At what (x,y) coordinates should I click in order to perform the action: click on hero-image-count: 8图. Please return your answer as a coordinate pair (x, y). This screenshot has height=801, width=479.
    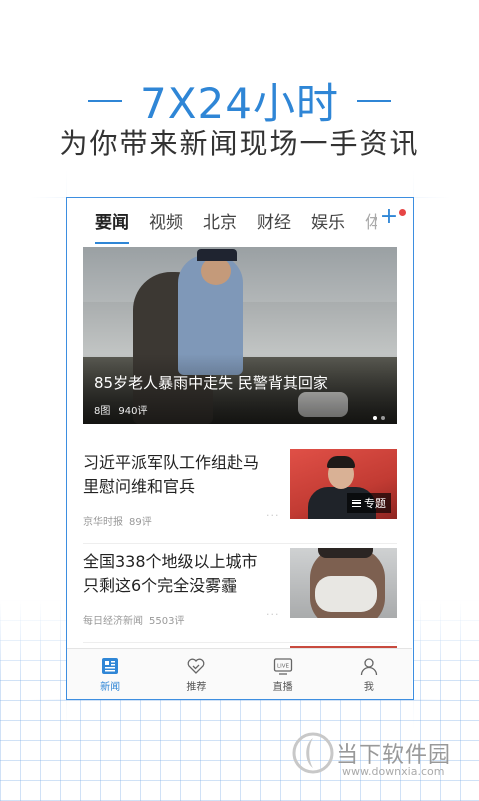
    Looking at the image, I should click on (102, 411).